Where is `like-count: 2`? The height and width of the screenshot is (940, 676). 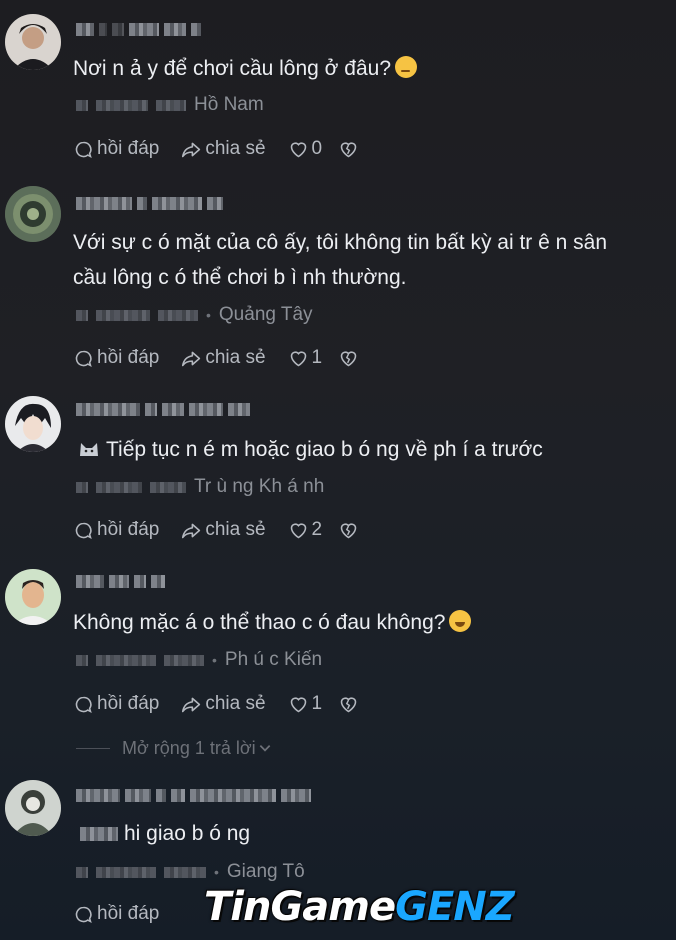 like-count: 2 is located at coordinates (317, 529).